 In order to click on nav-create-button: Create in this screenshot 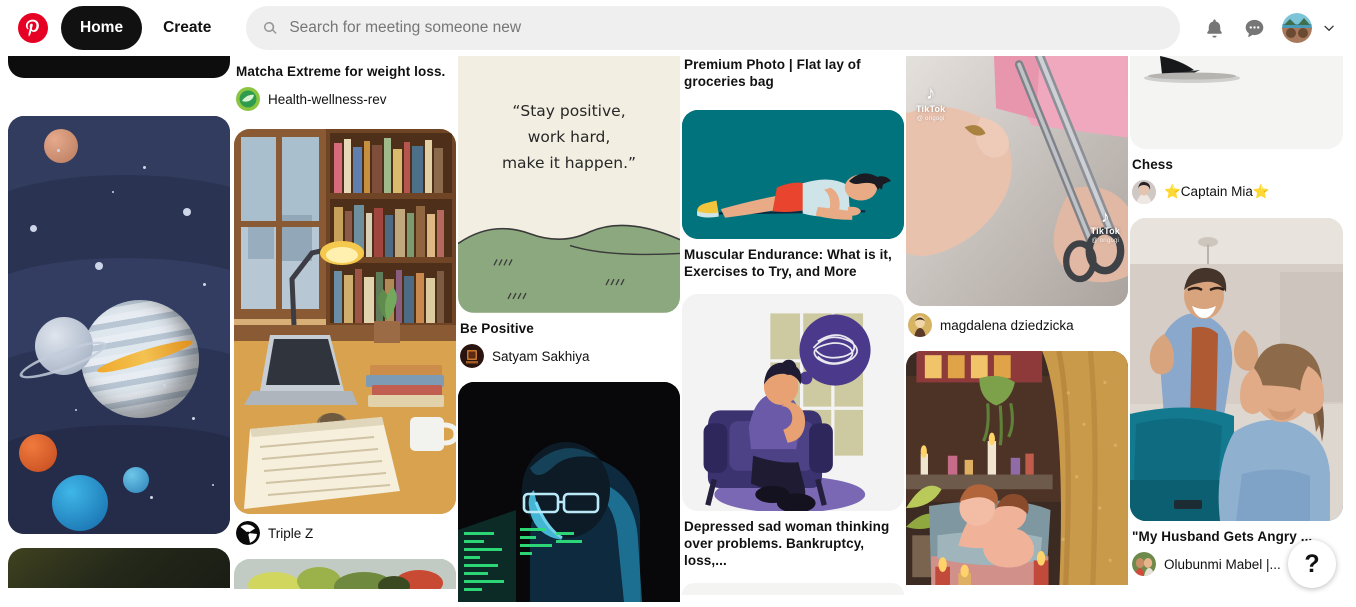, I will do `click(187, 28)`.